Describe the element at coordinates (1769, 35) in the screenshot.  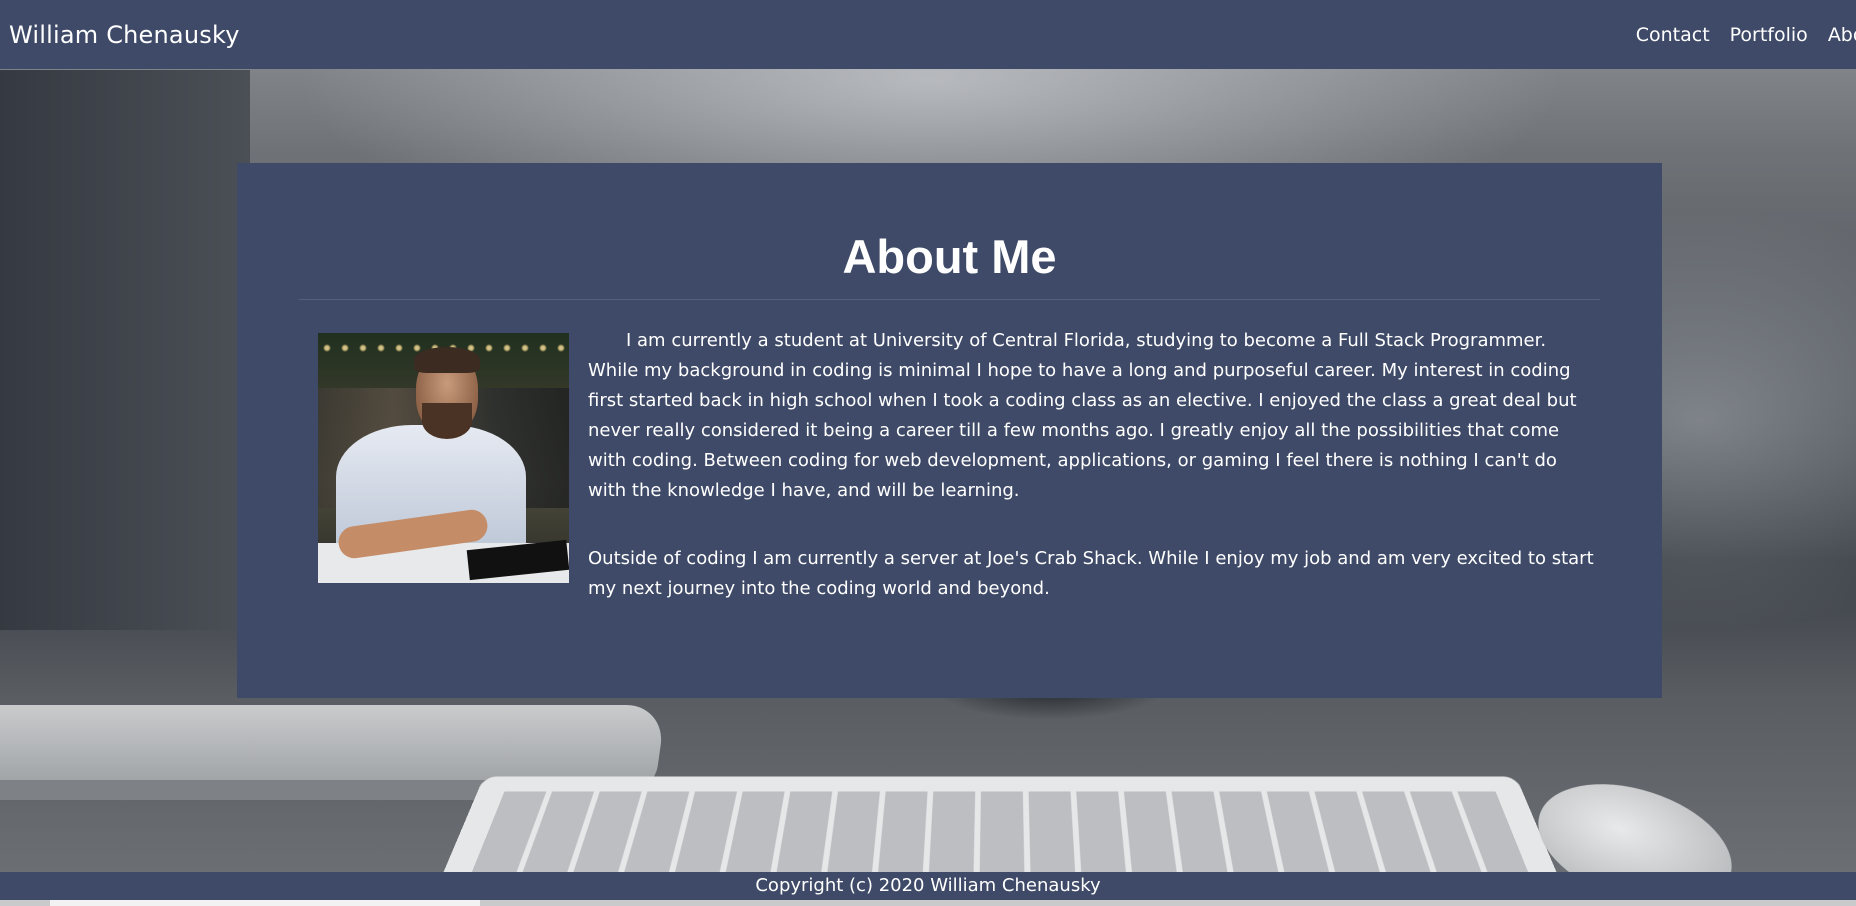
I see `nav-link-portfolio: Portfolio` at that location.